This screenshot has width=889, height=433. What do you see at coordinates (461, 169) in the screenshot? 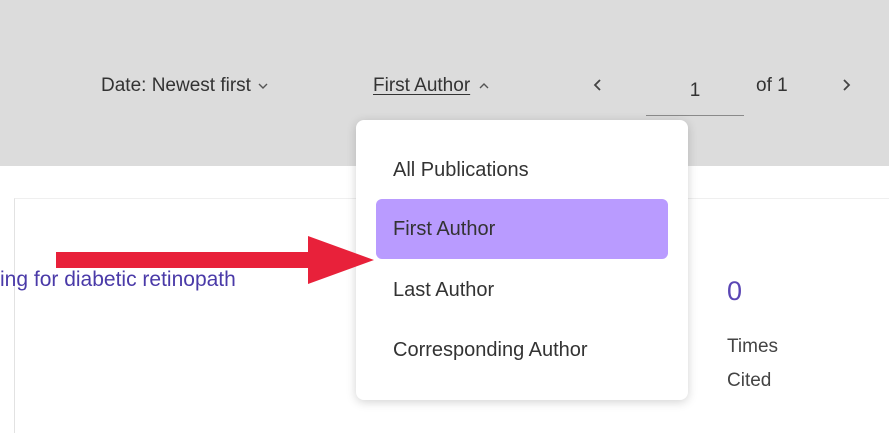
I see `menu-item-label: All Publications` at bounding box center [461, 169].